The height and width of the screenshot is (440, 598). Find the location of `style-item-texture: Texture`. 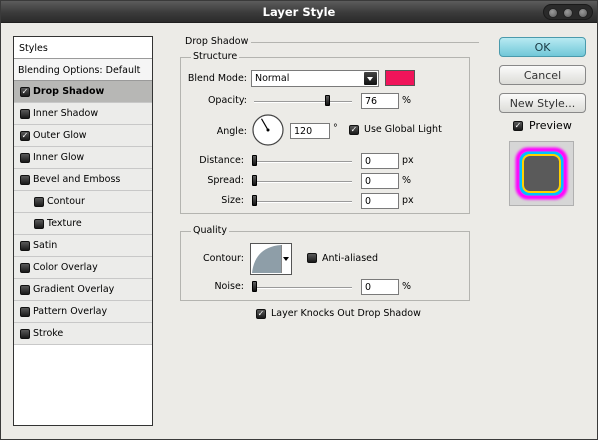

style-item-texture: Texture is located at coordinates (83, 224).